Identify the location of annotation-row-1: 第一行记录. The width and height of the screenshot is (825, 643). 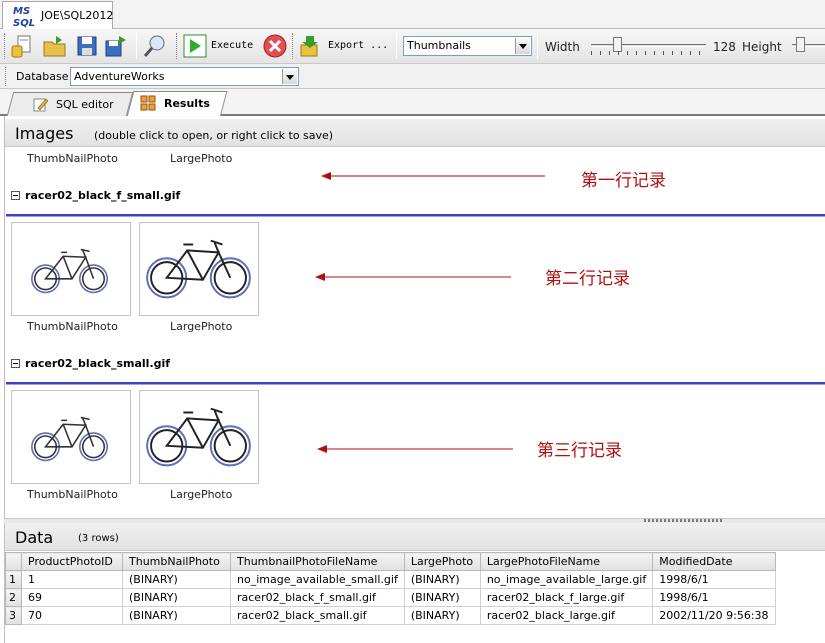
(623, 181).